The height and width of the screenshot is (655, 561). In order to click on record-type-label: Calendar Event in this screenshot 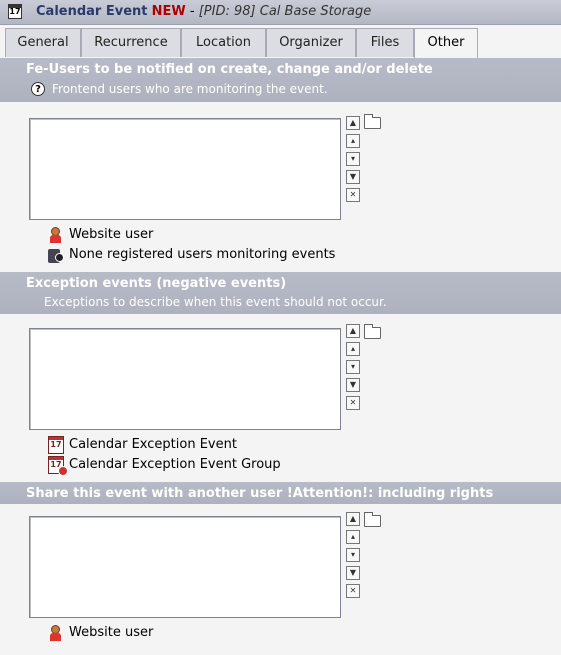, I will do `click(92, 11)`.